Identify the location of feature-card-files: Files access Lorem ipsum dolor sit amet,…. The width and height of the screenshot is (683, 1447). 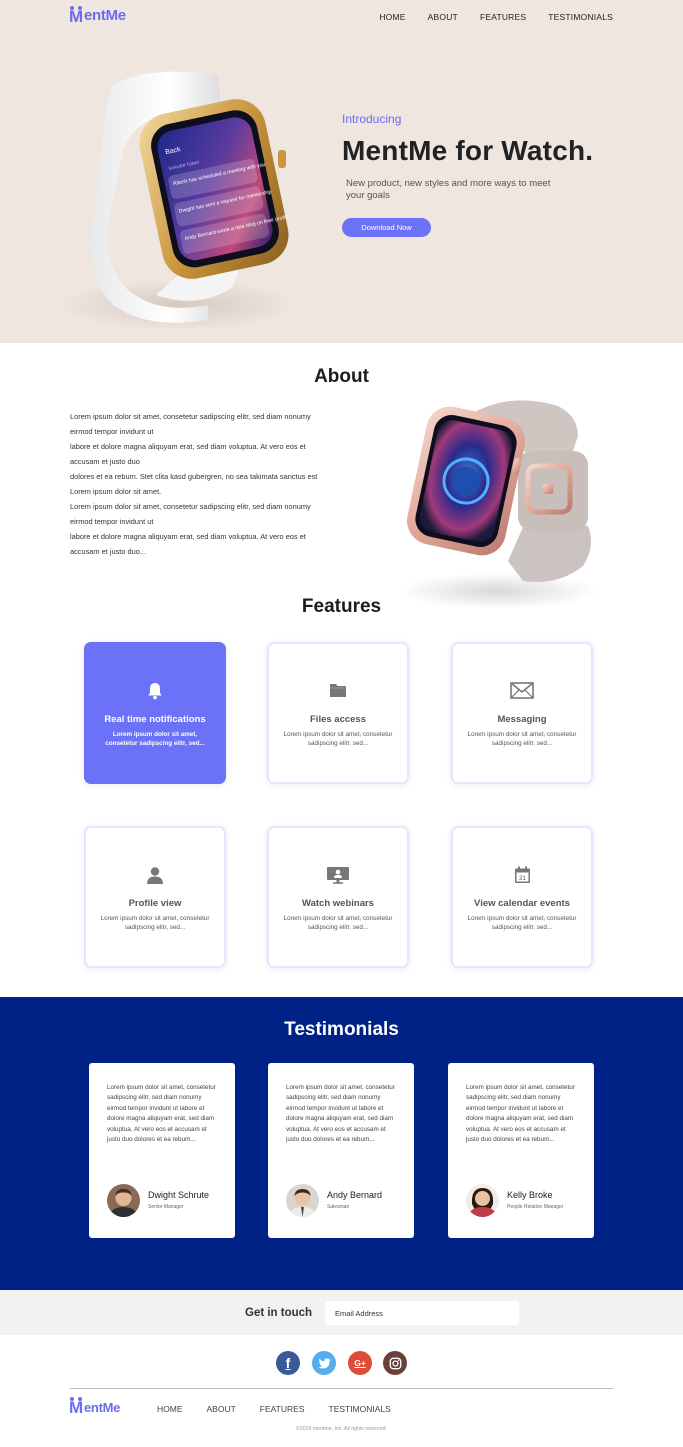
(338, 713).